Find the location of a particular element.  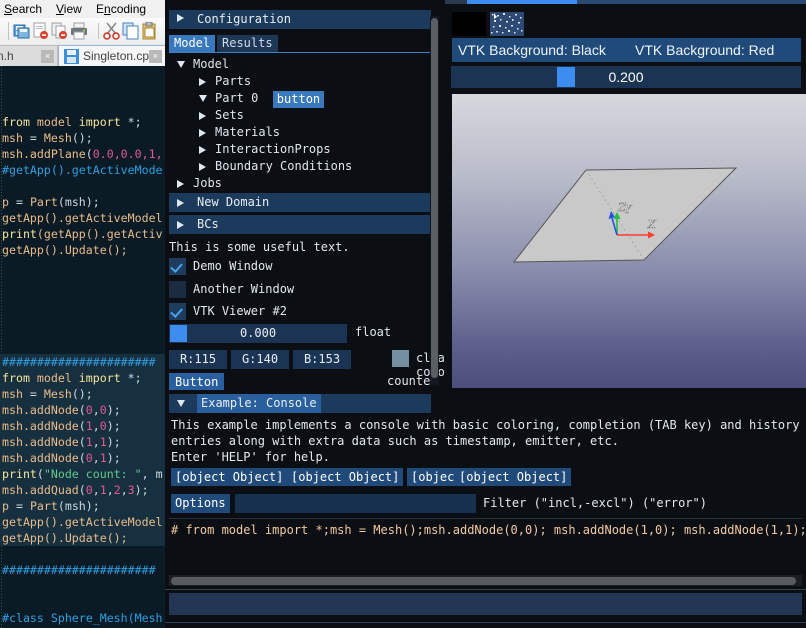

copy-icon is located at coordinates (131, 31).